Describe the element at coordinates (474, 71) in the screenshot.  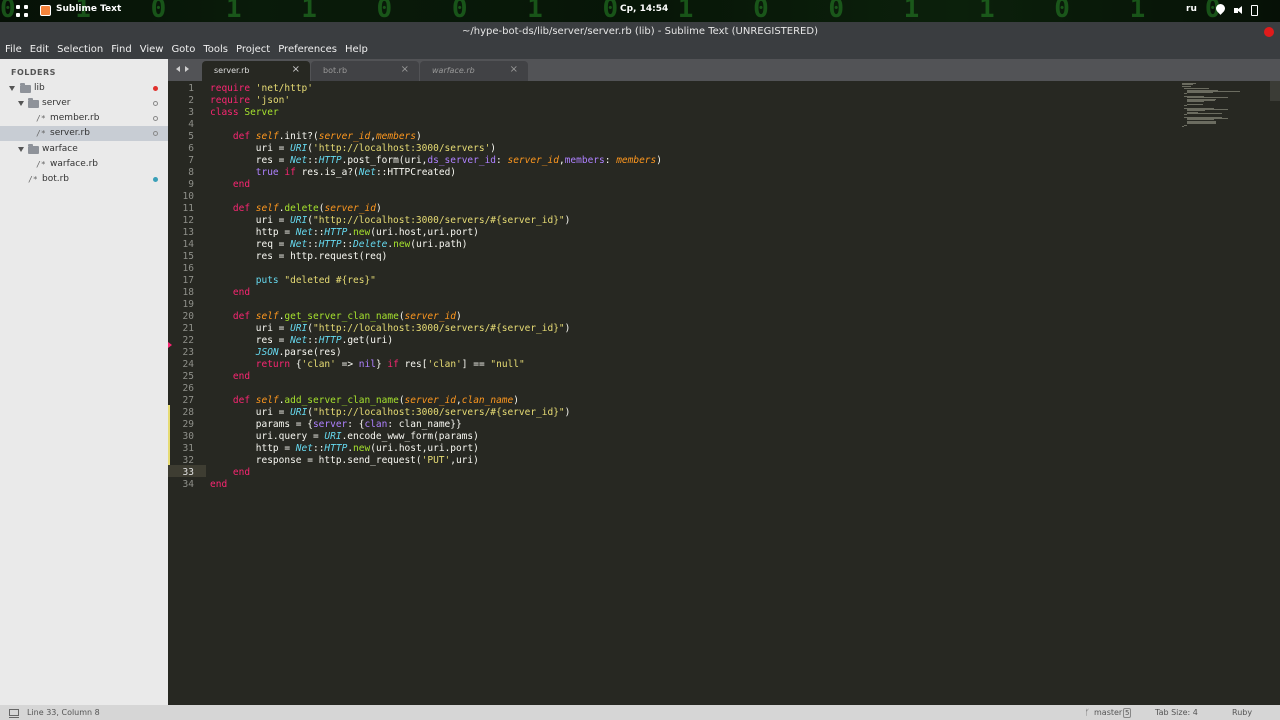
I see `tab-warface-rb: warface.rb ×` at that location.